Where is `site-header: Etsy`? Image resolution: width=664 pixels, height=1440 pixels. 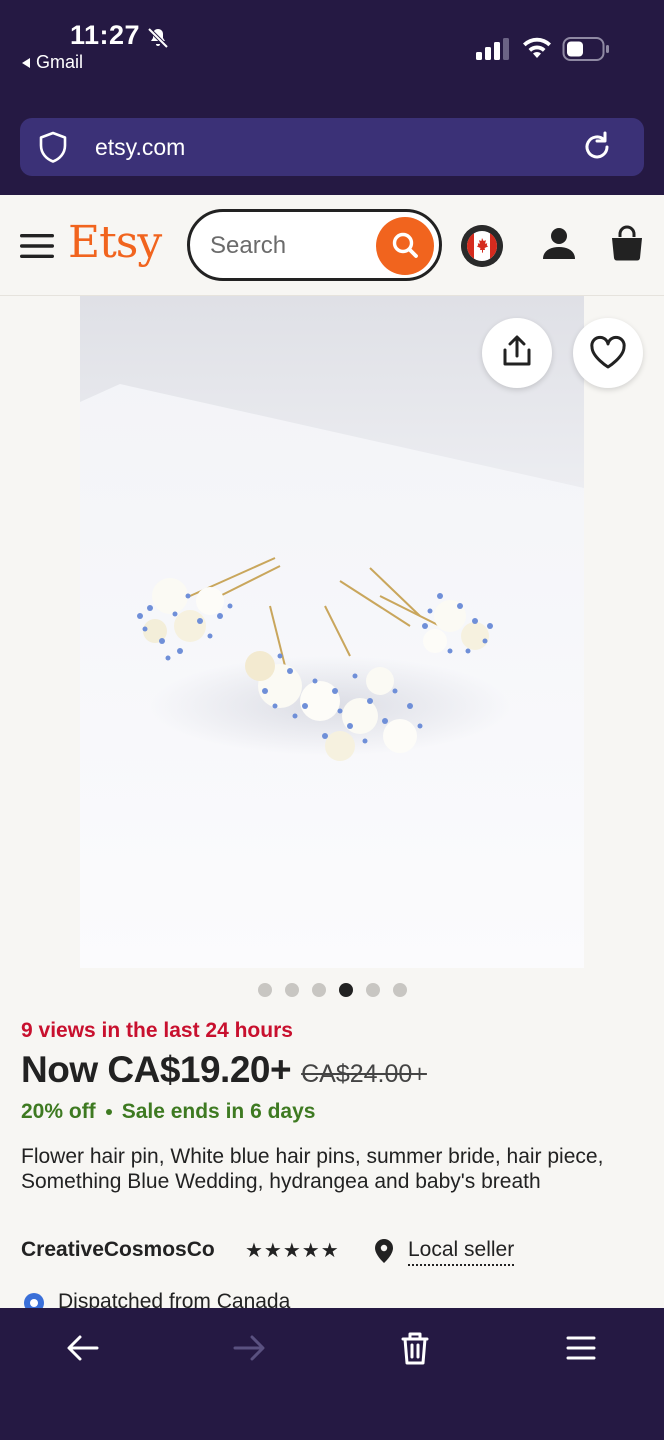 site-header: Etsy is located at coordinates (332, 245).